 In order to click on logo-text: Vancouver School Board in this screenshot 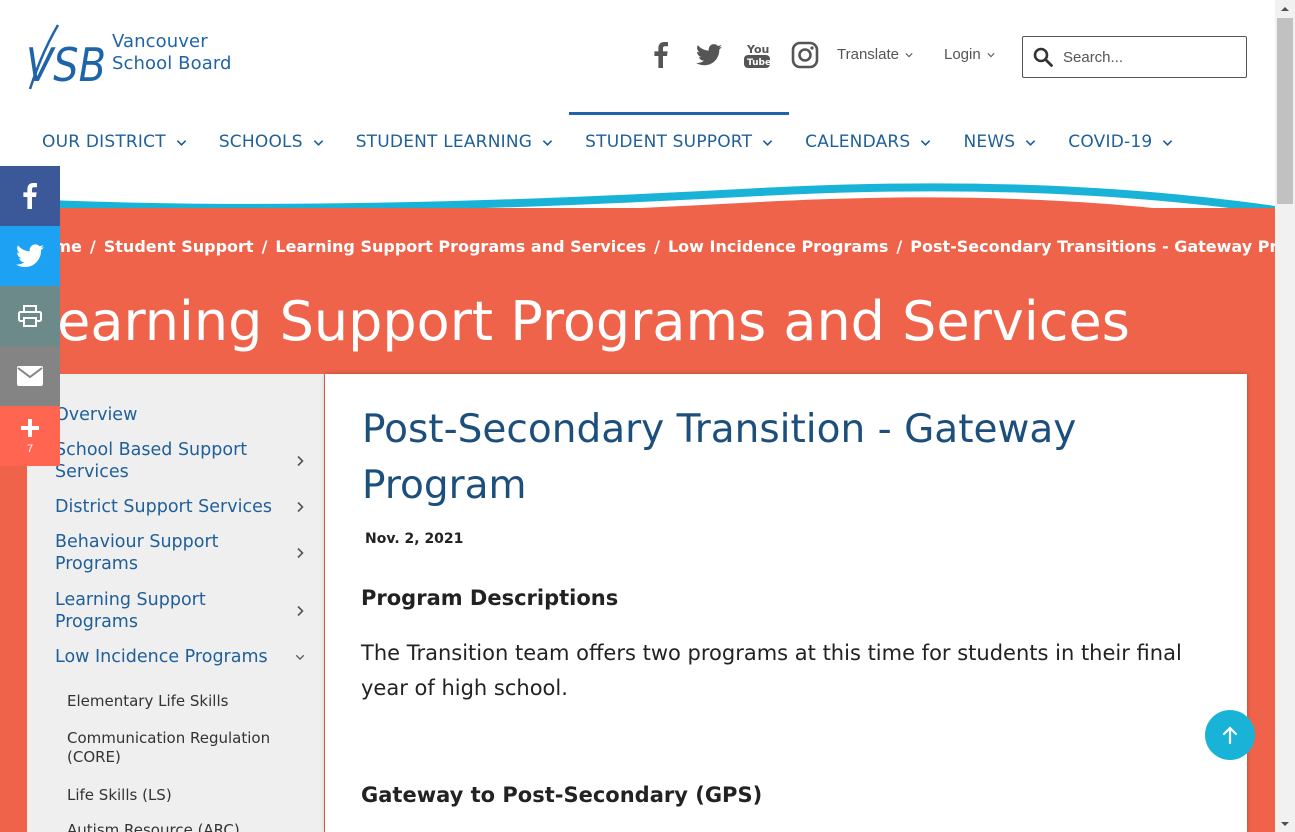, I will do `click(172, 53)`.